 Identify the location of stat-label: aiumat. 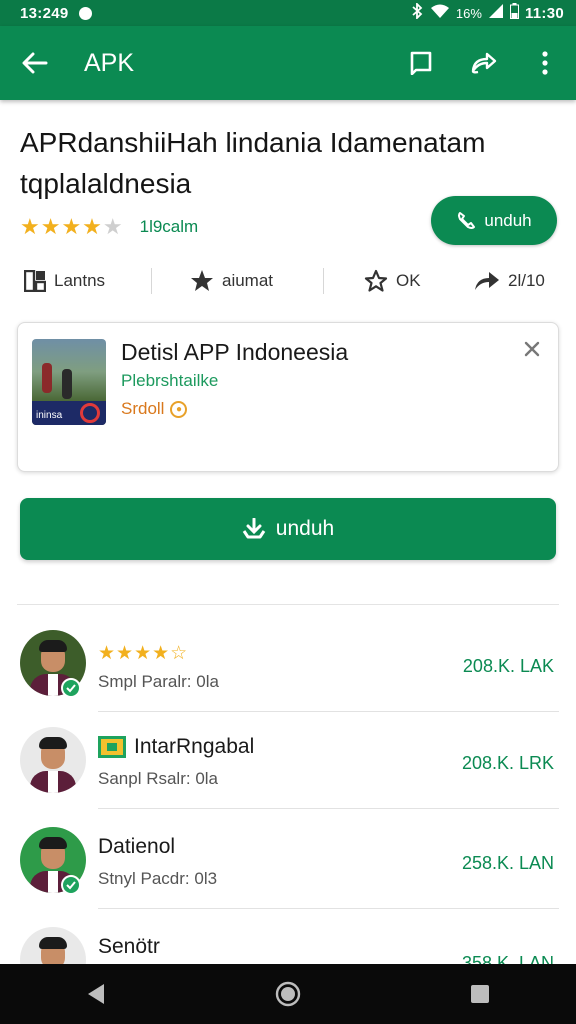
(248, 280).